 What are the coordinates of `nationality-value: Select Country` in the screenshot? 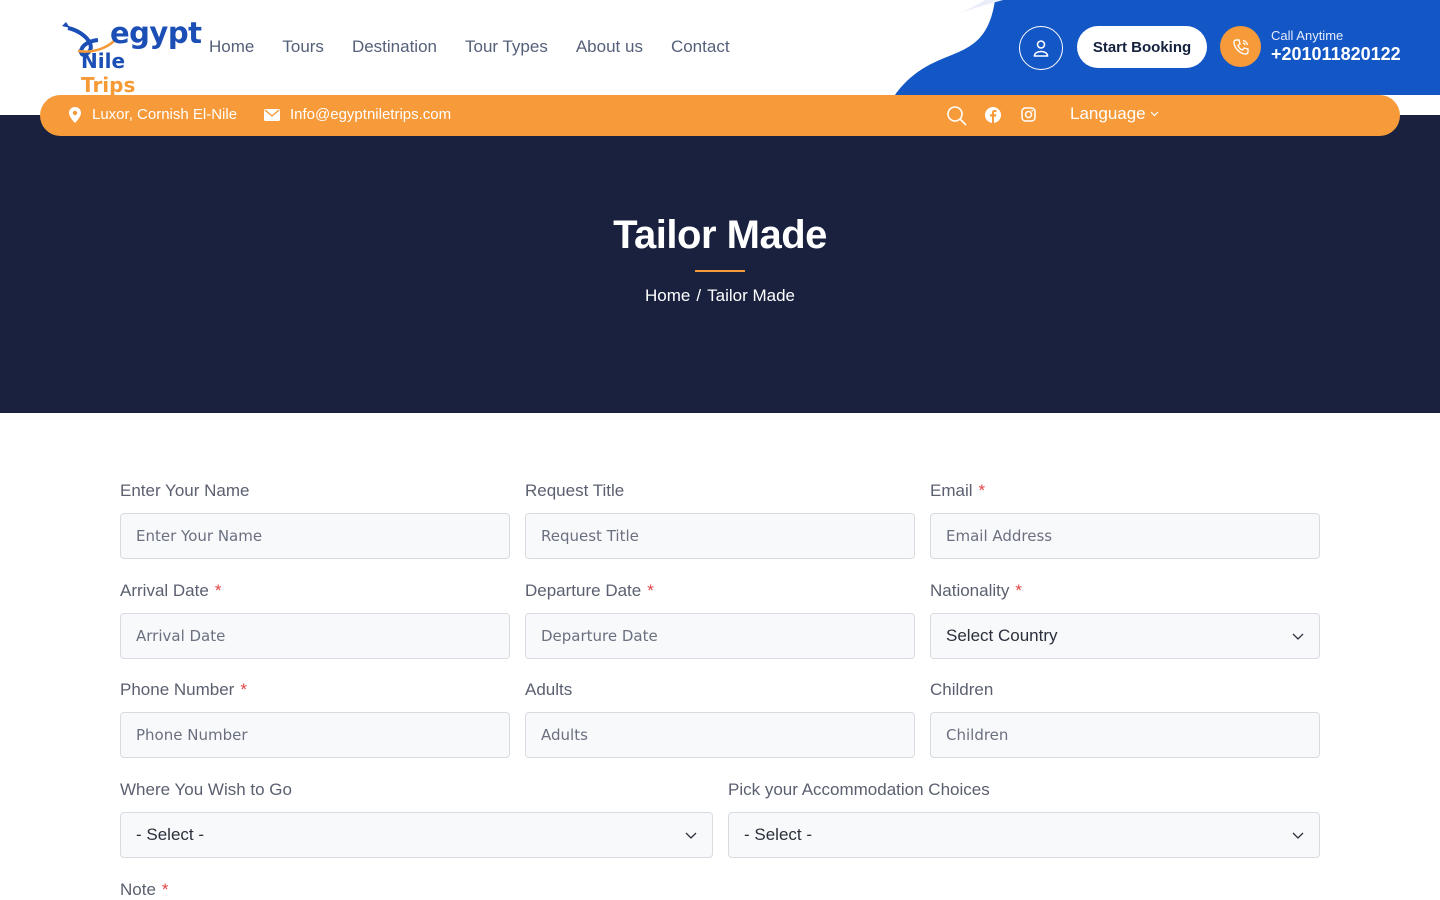 It's located at (1002, 635).